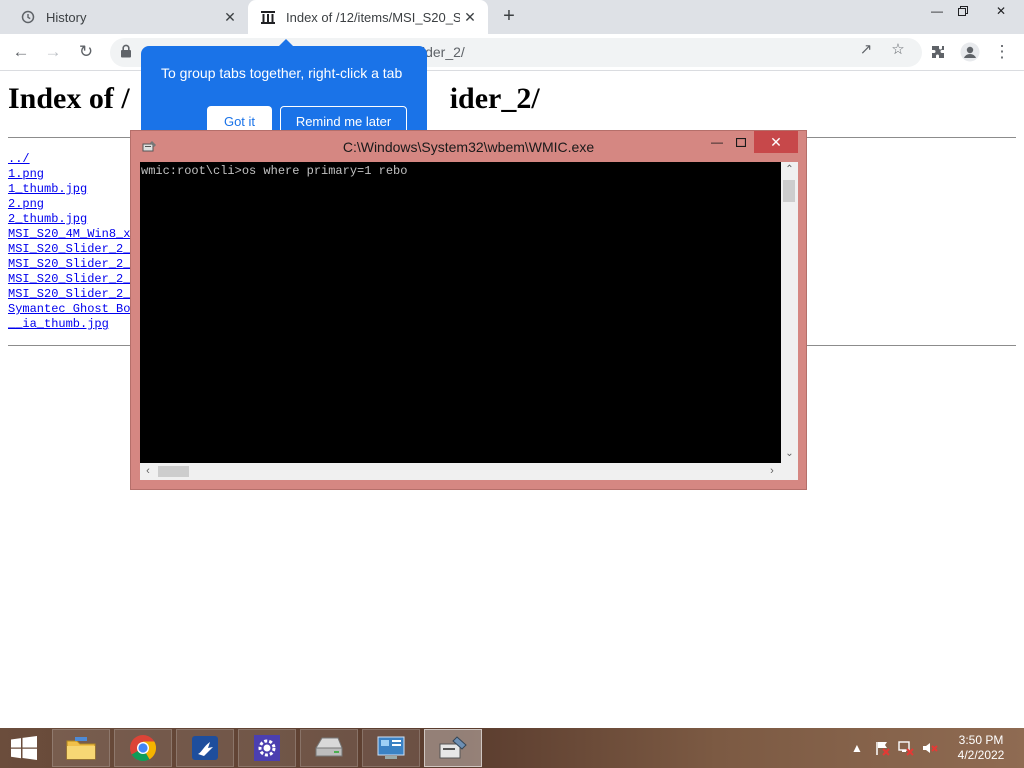 The width and height of the screenshot is (1024, 768). I want to click on vertical-scrollbar: ⌃ ⌄, so click(789, 312).